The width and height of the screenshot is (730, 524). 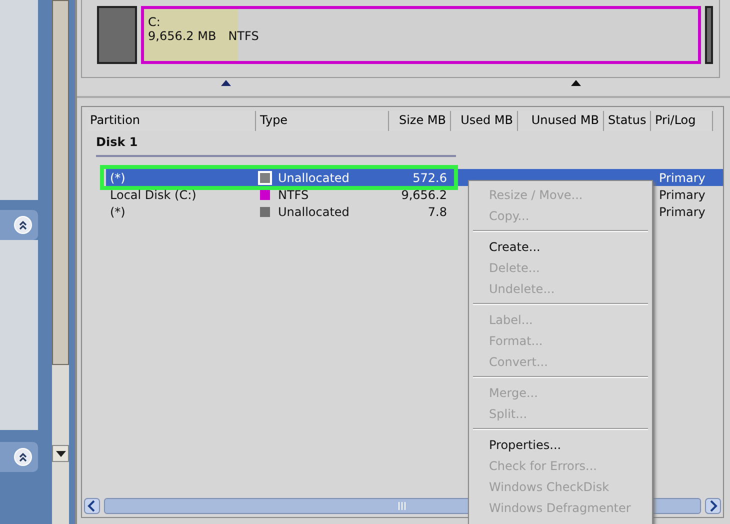 I want to click on caret-icon, so click(x=61, y=453).